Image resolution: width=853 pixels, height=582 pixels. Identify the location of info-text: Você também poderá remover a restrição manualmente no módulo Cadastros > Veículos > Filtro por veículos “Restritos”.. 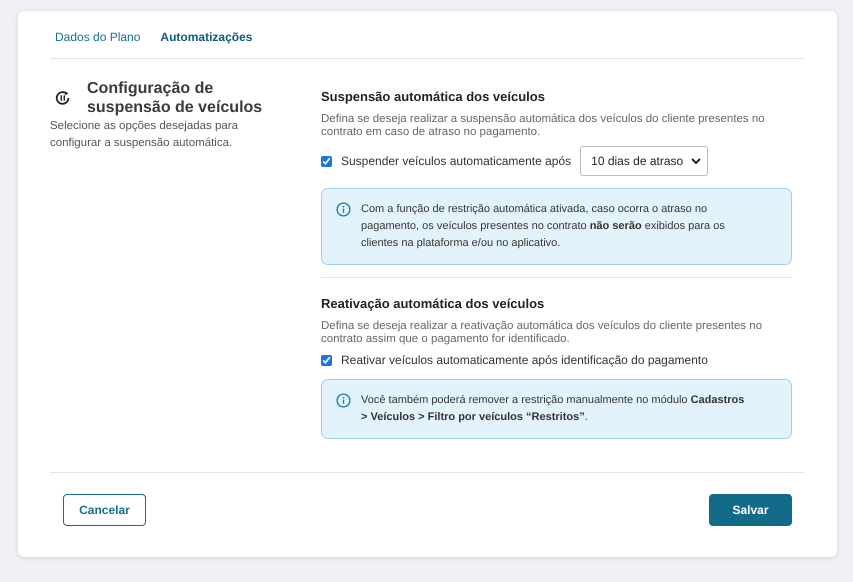
(553, 409).